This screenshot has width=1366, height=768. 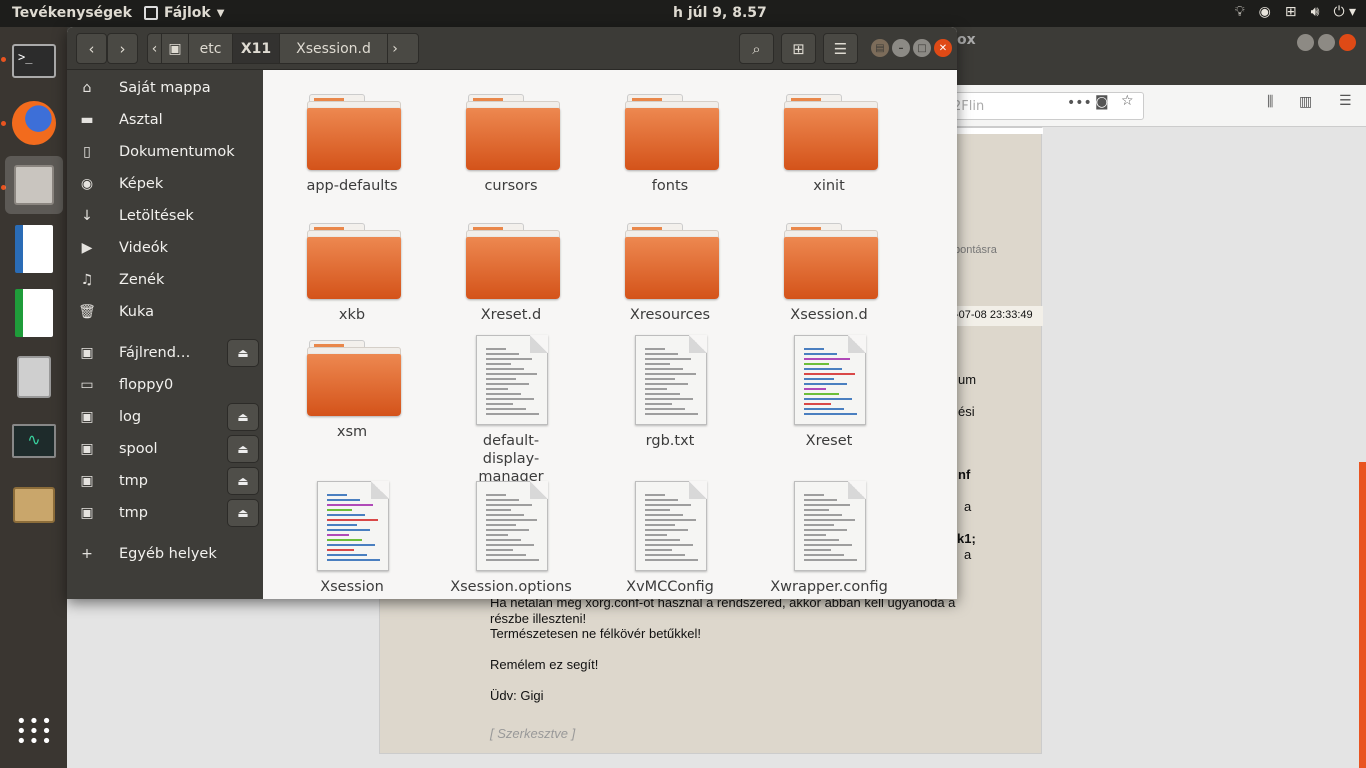 What do you see at coordinates (165, 449) in the screenshot?
I see `sidebar-item: ▣ spool ⏏` at bounding box center [165, 449].